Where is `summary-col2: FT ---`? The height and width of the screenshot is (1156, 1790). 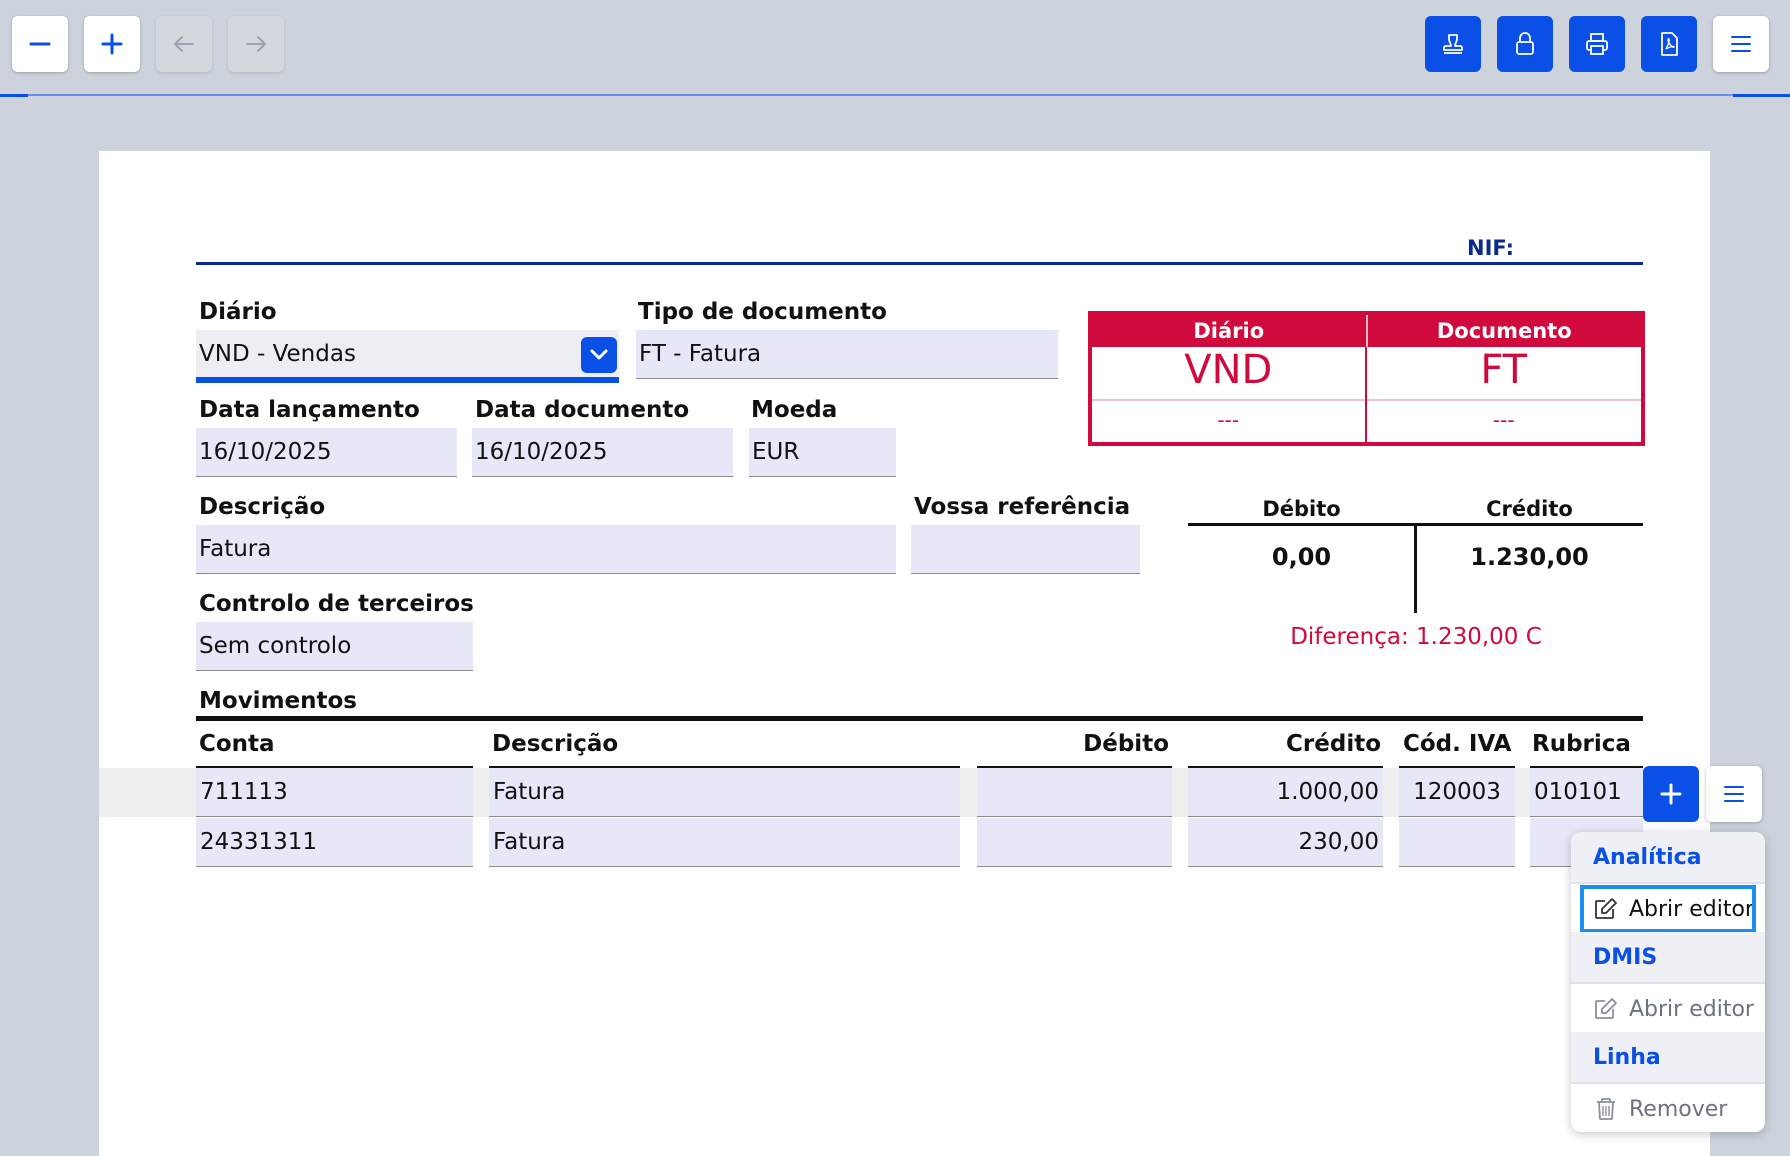
summary-col2: FT --- is located at coordinates (1503, 396).